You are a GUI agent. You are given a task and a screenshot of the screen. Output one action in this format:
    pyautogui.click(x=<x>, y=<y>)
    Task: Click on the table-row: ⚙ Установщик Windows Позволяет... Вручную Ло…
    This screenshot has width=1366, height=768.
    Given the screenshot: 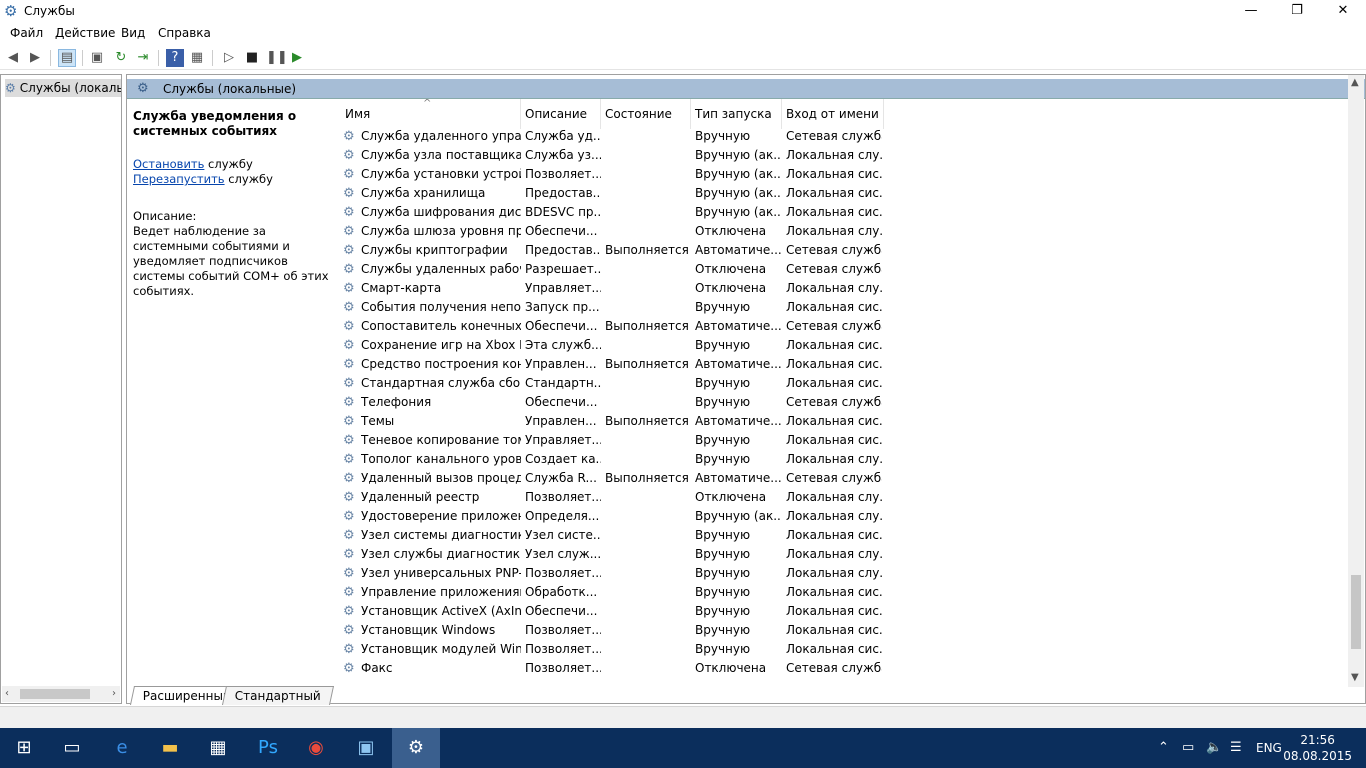 What is the action you would take?
    pyautogui.click(x=721, y=630)
    